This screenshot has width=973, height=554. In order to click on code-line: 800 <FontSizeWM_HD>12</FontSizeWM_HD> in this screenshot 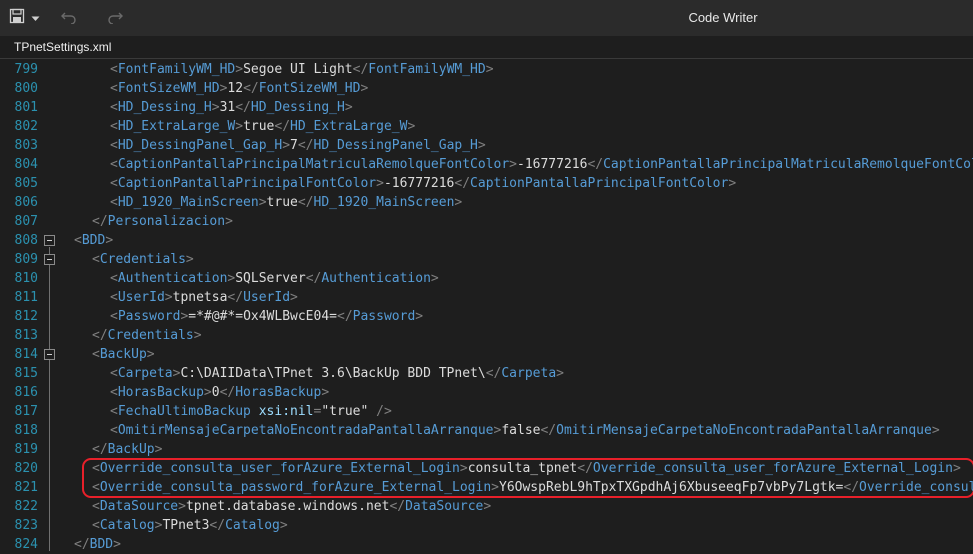, I will do `click(486, 88)`.